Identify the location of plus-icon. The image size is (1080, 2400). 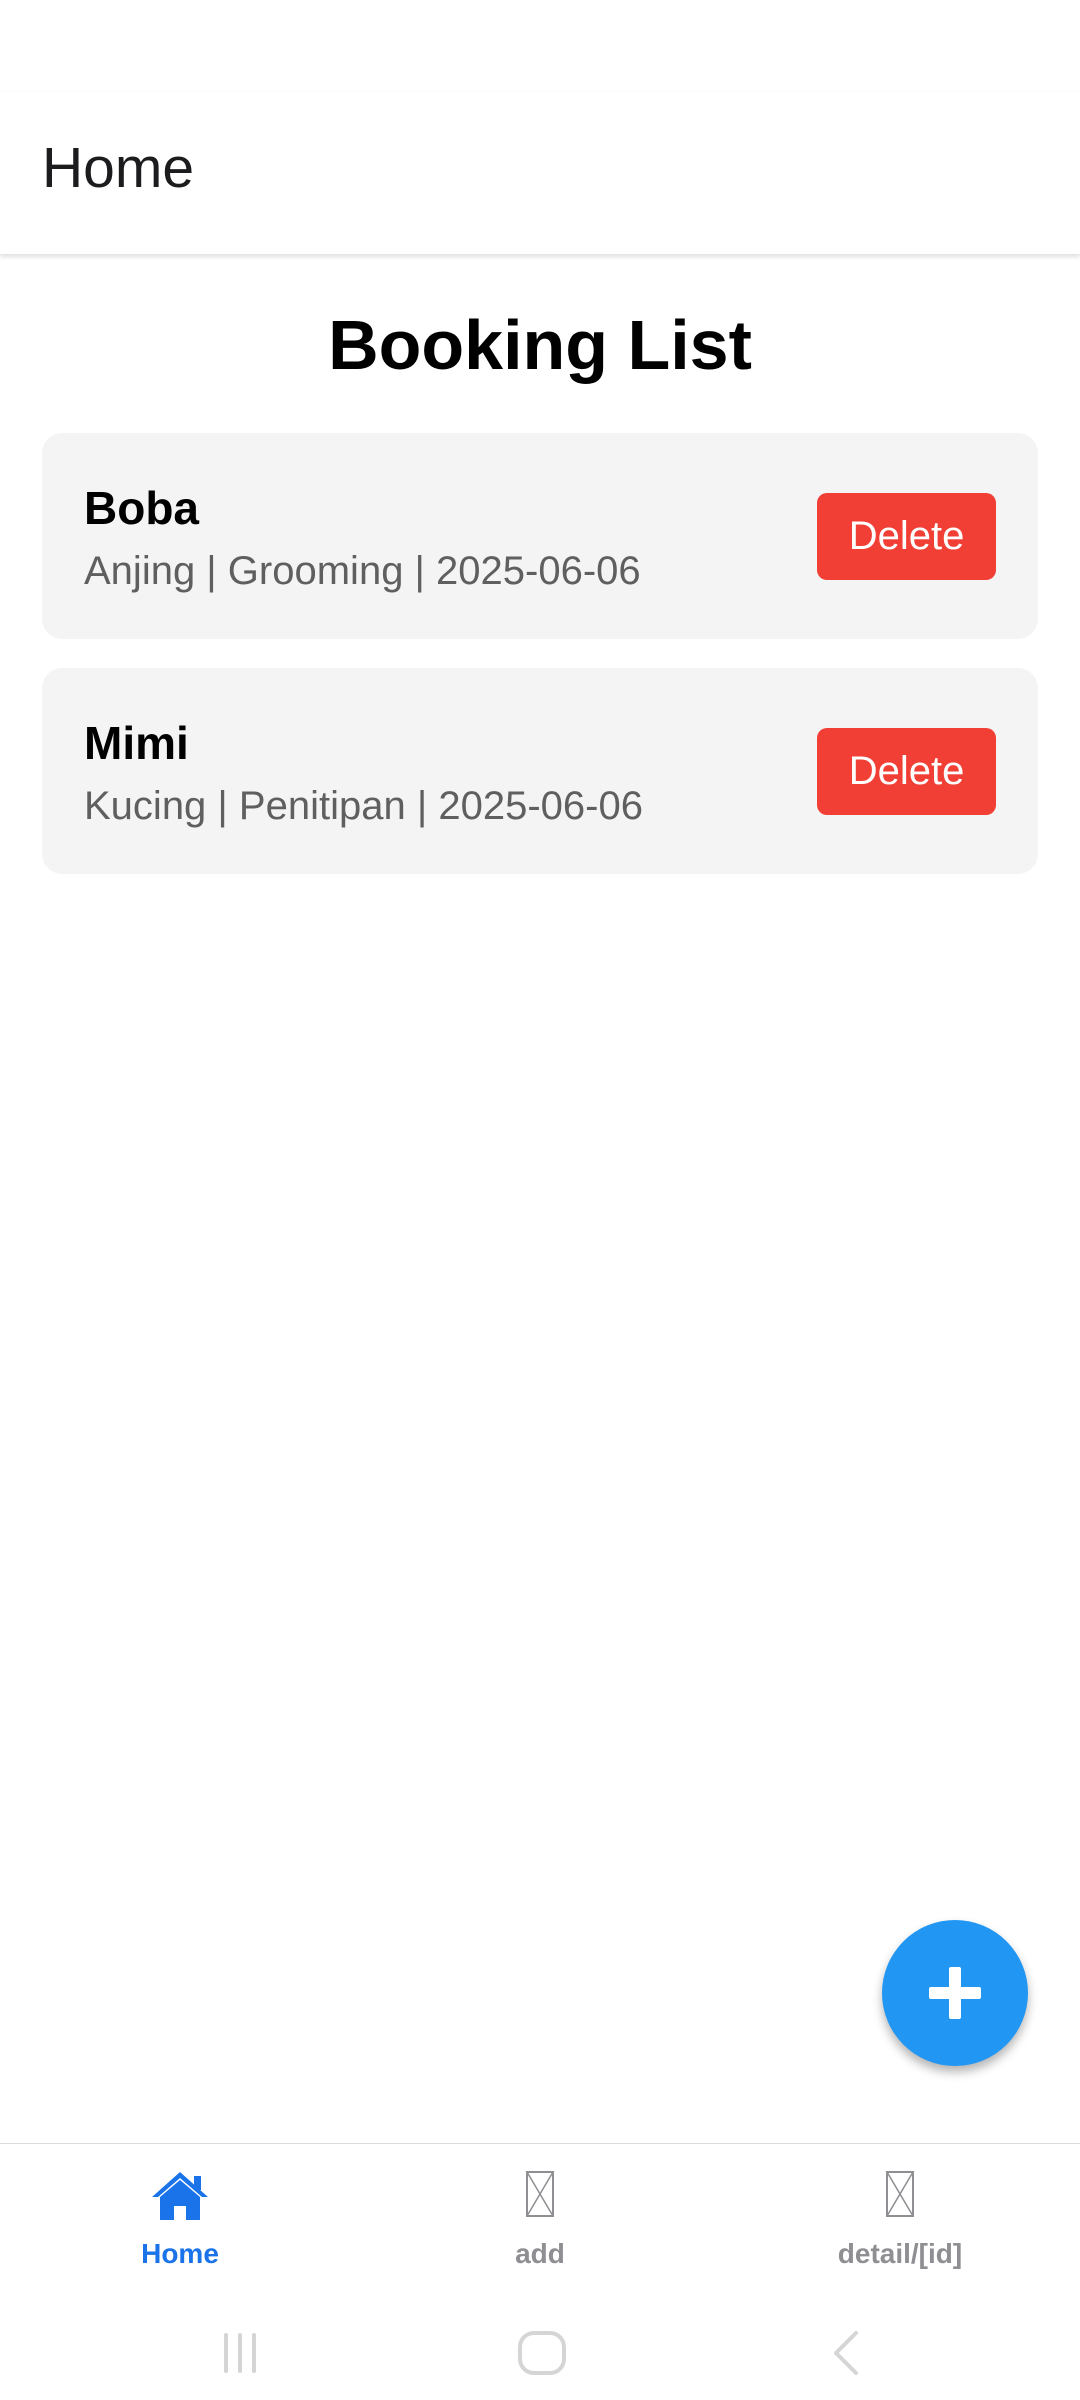
(955, 1993).